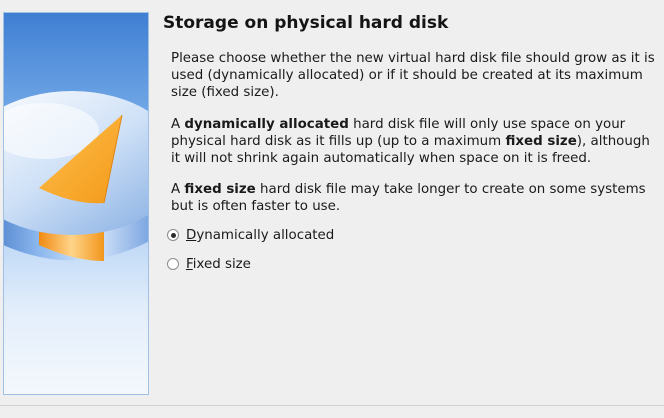 The image size is (664, 418). Describe the element at coordinates (173, 235) in the screenshot. I see `radio-checked-icon` at that location.